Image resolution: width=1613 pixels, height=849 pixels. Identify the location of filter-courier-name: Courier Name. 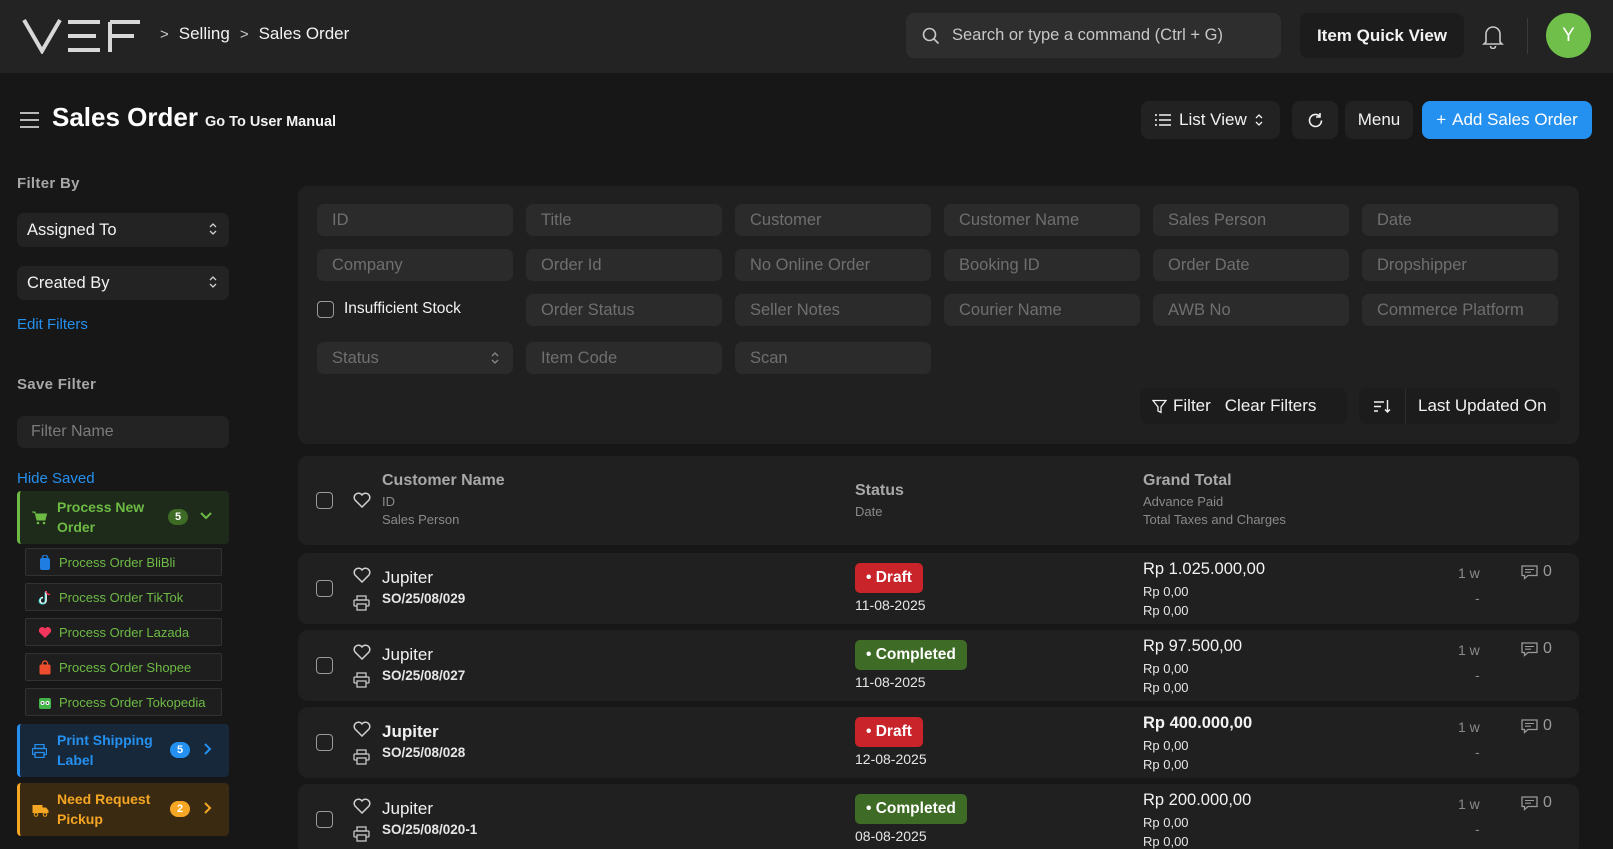
(1042, 310).